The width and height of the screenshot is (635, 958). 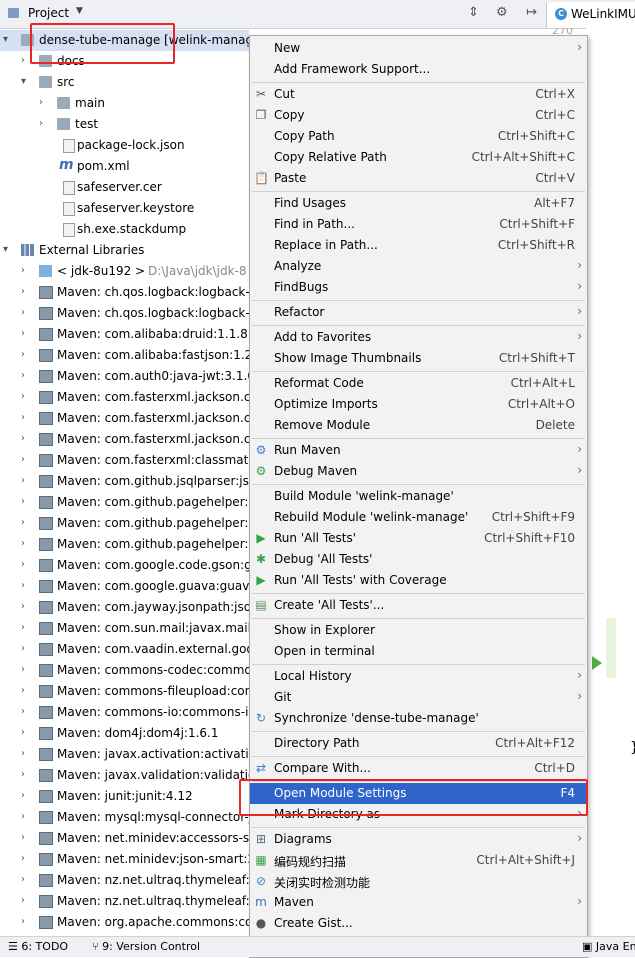 What do you see at coordinates (418, 559) in the screenshot?
I see `menu-item-debug-all-tests: ✱ Debug 'All Tests'` at bounding box center [418, 559].